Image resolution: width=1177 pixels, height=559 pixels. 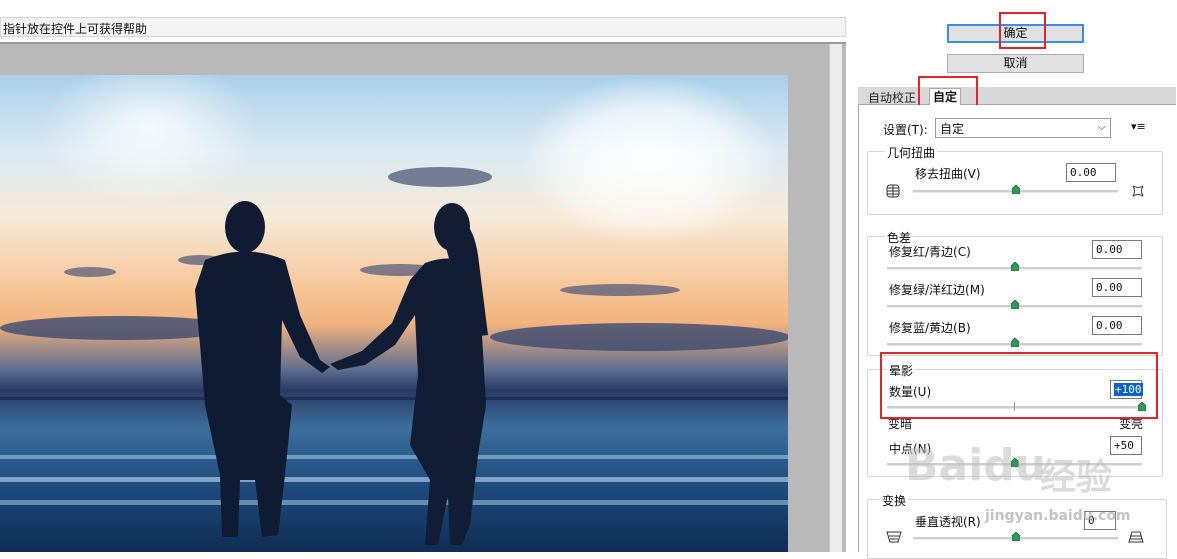 I want to click on green-magenta-field: 0.00, so click(x=1117, y=287).